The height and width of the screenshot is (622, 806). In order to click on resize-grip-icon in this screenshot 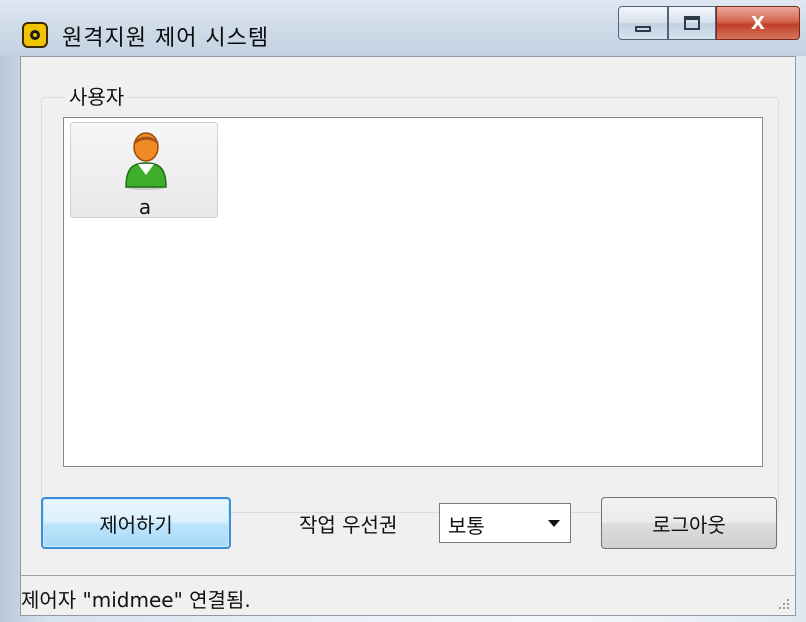, I will do `click(784, 604)`.